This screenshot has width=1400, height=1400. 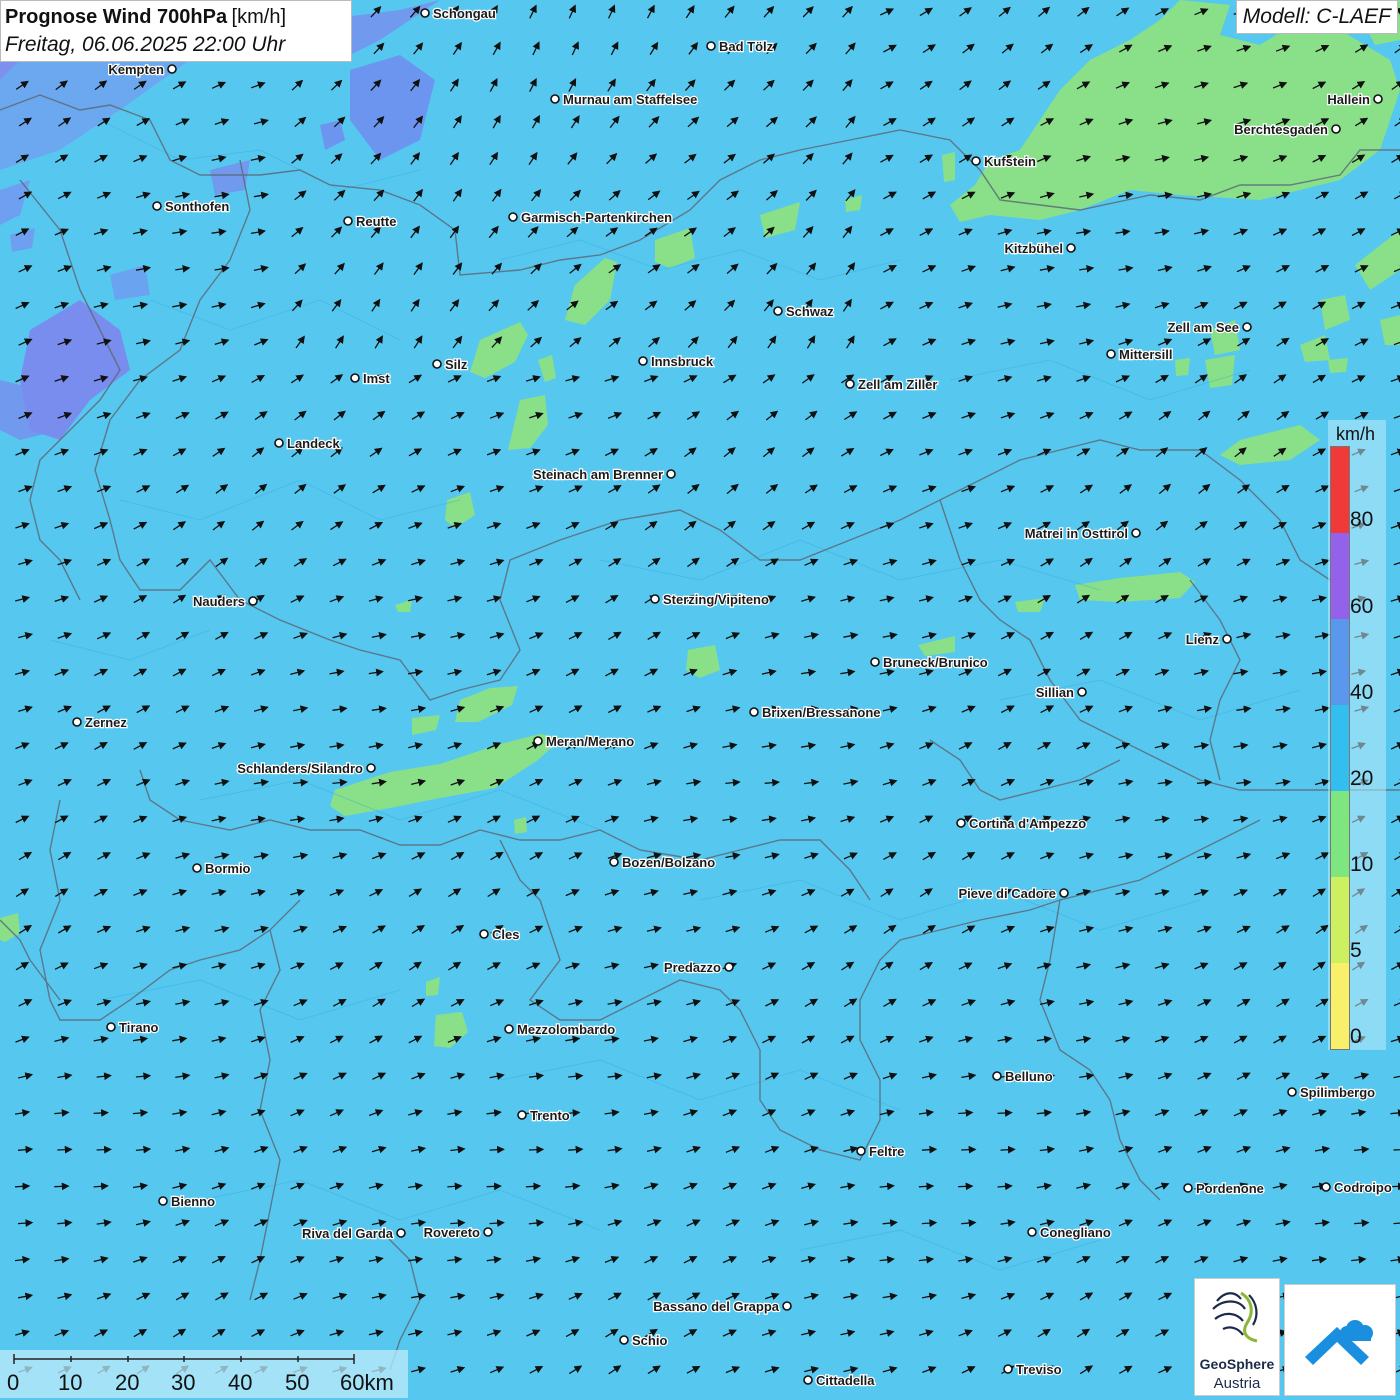 What do you see at coordinates (560, 1029) in the screenshot?
I see `city-marker: Mezzolombardo` at bounding box center [560, 1029].